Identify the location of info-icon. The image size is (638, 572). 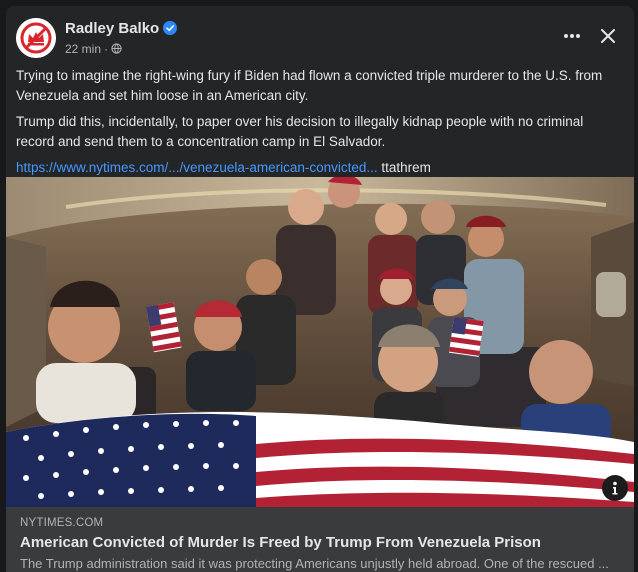
(615, 488).